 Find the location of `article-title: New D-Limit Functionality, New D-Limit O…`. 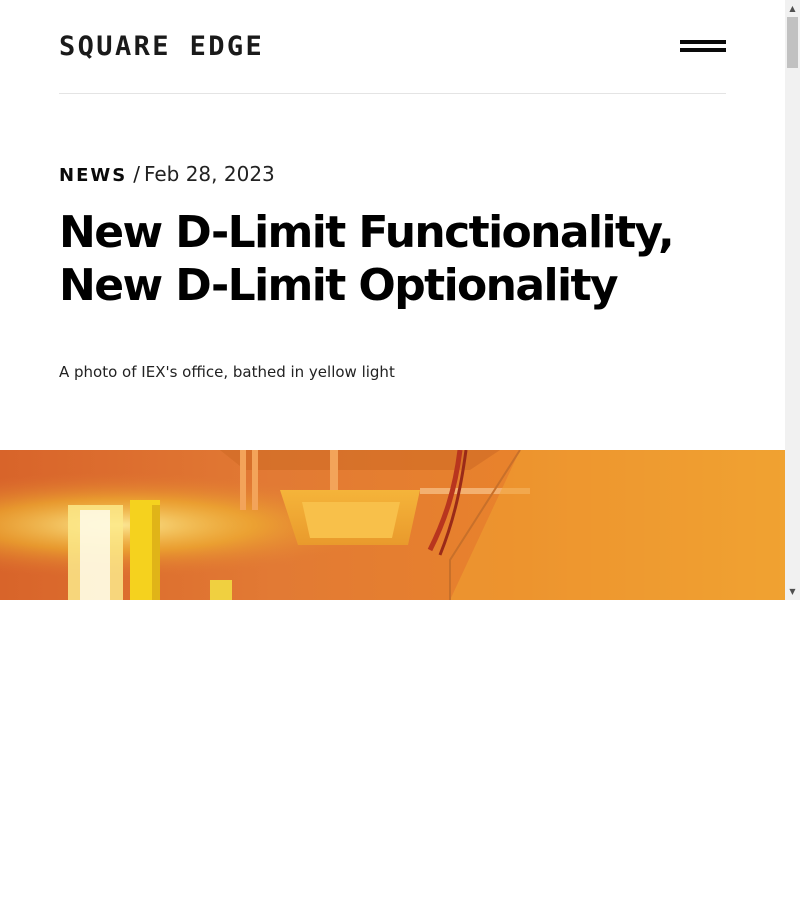

article-title: New D-Limit Functionality, New D-Limit O… is located at coordinates (367, 259).